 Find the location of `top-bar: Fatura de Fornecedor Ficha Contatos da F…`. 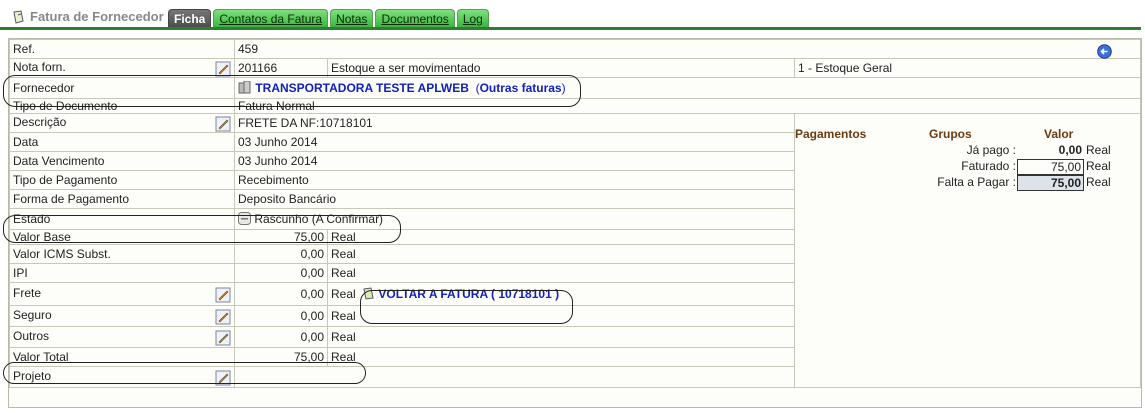

top-bar: Fatura de Fornecedor Ficha Contatos da F… is located at coordinates (572, 16).